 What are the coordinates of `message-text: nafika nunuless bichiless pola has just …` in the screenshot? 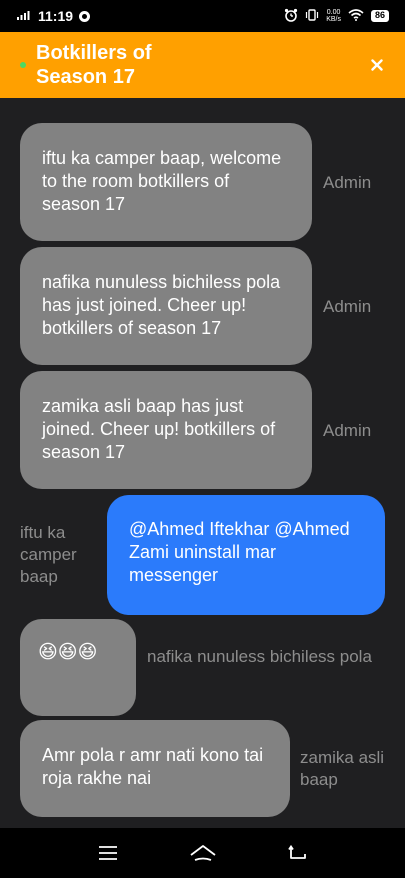 It's located at (161, 305).